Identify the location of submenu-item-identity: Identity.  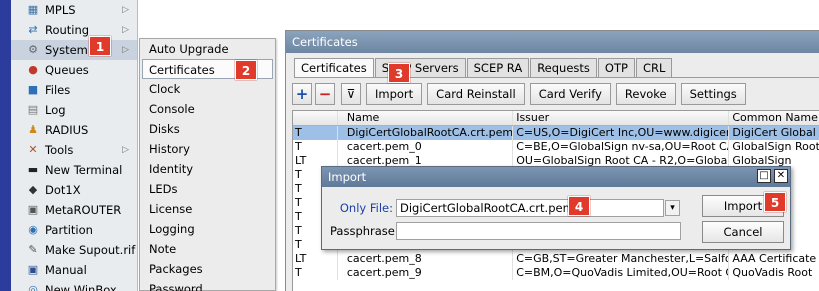
(207, 169).